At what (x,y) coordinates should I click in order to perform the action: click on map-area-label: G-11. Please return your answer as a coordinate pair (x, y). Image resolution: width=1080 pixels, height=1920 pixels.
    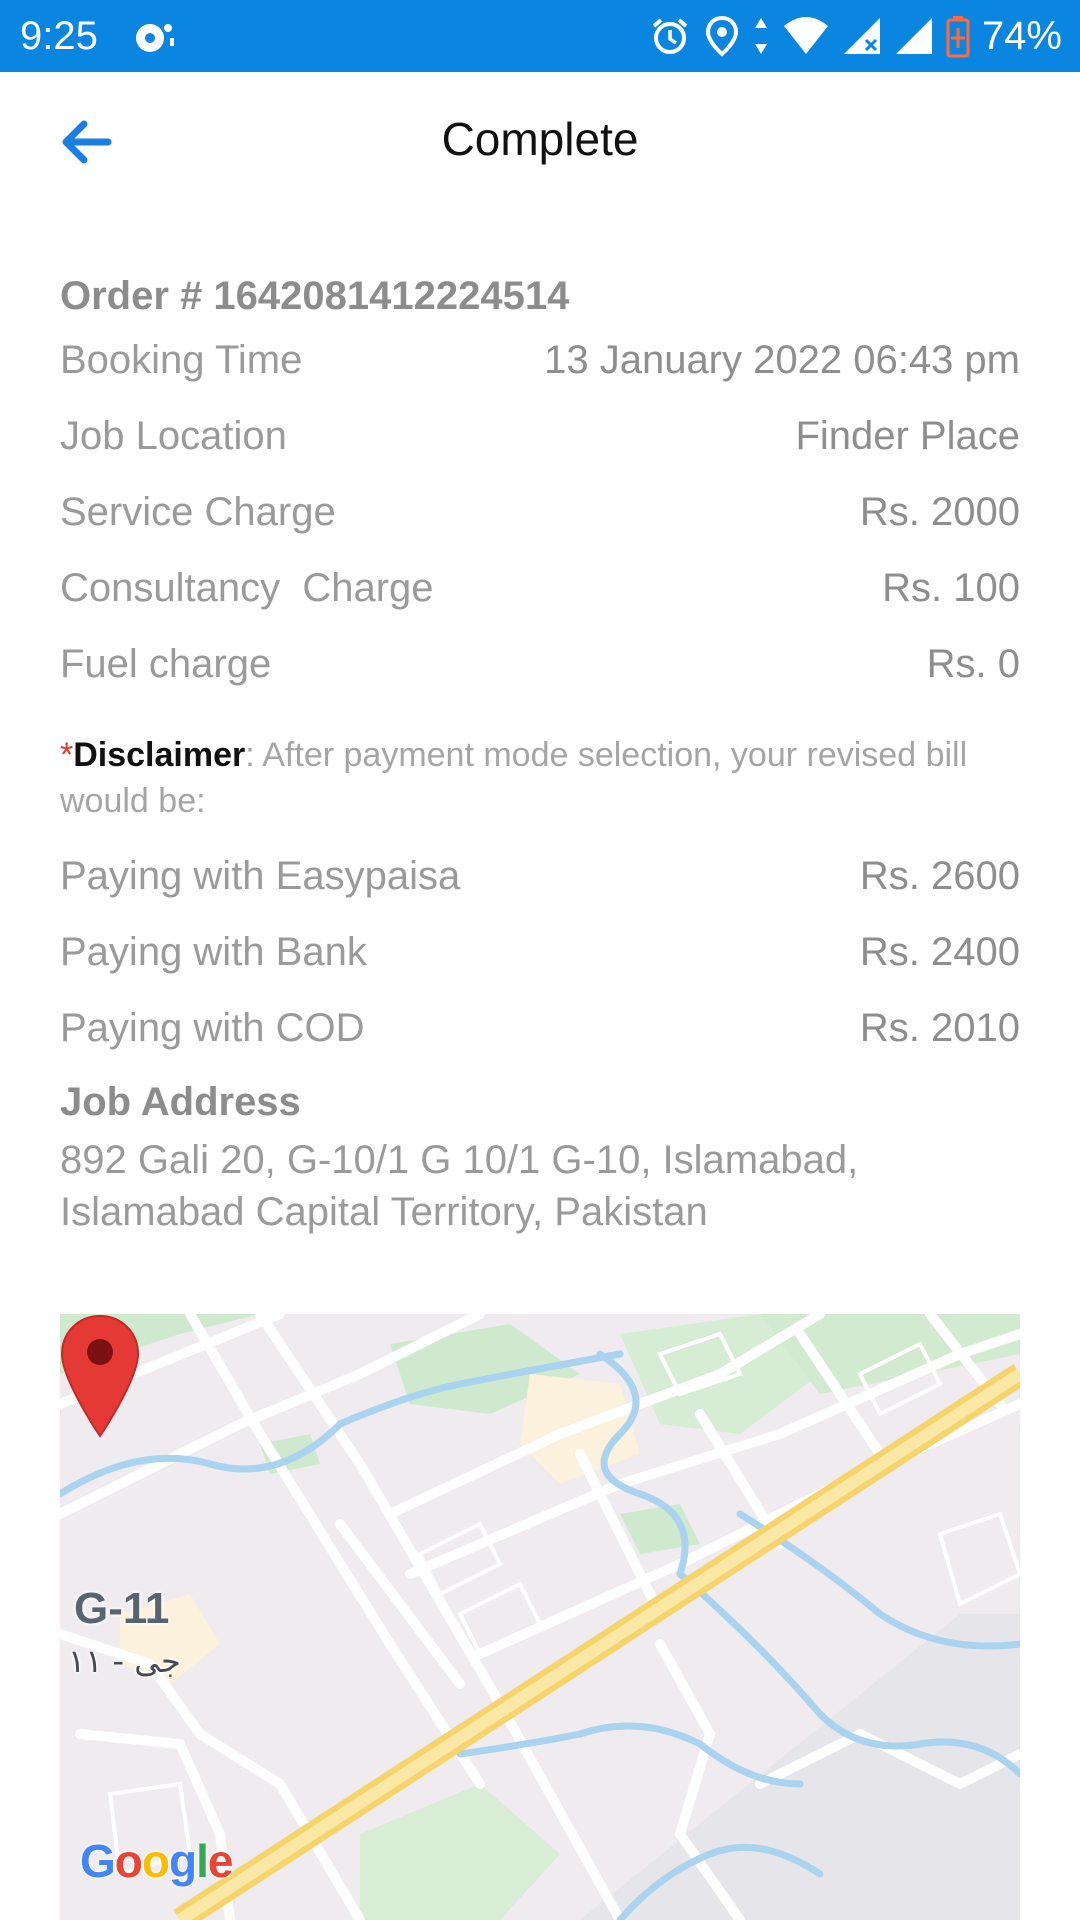
    Looking at the image, I should click on (122, 1608).